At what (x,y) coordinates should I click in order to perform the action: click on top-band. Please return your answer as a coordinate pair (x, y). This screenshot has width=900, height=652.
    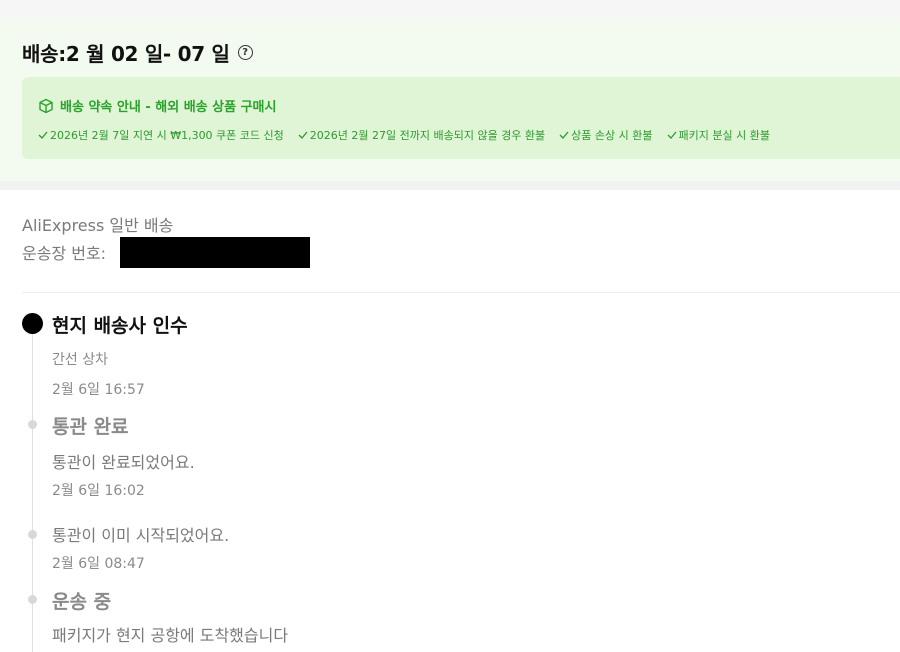
    Looking at the image, I should click on (450, 9).